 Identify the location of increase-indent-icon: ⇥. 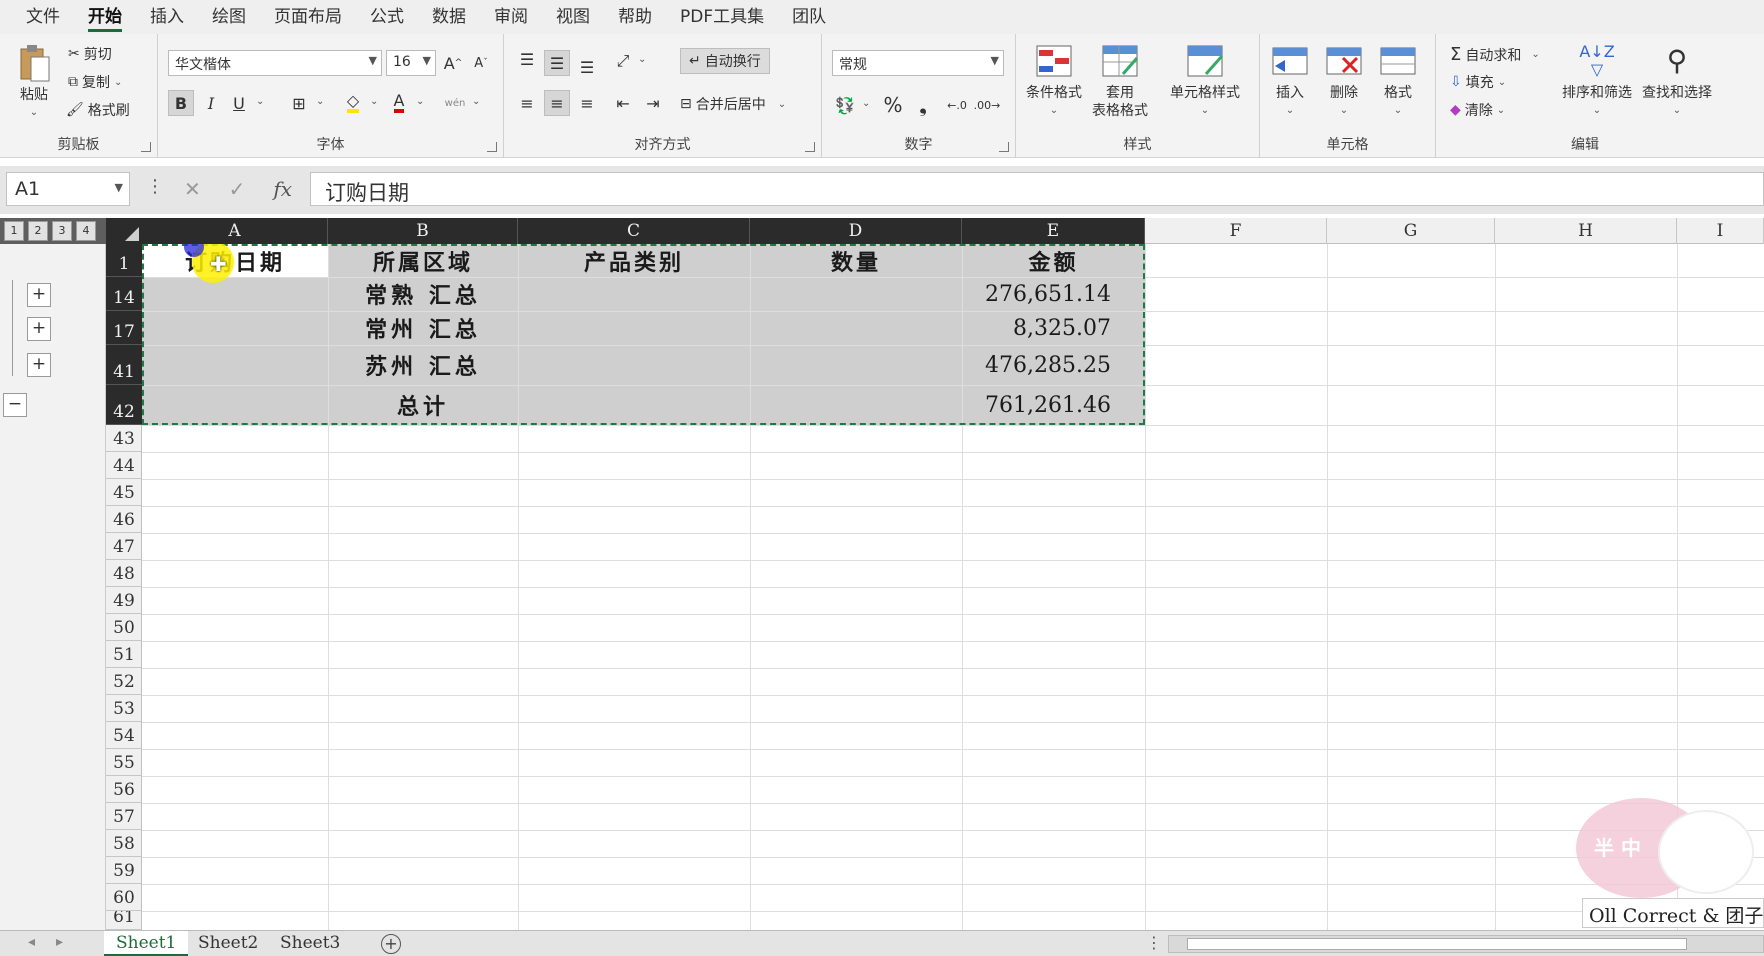
(653, 103).